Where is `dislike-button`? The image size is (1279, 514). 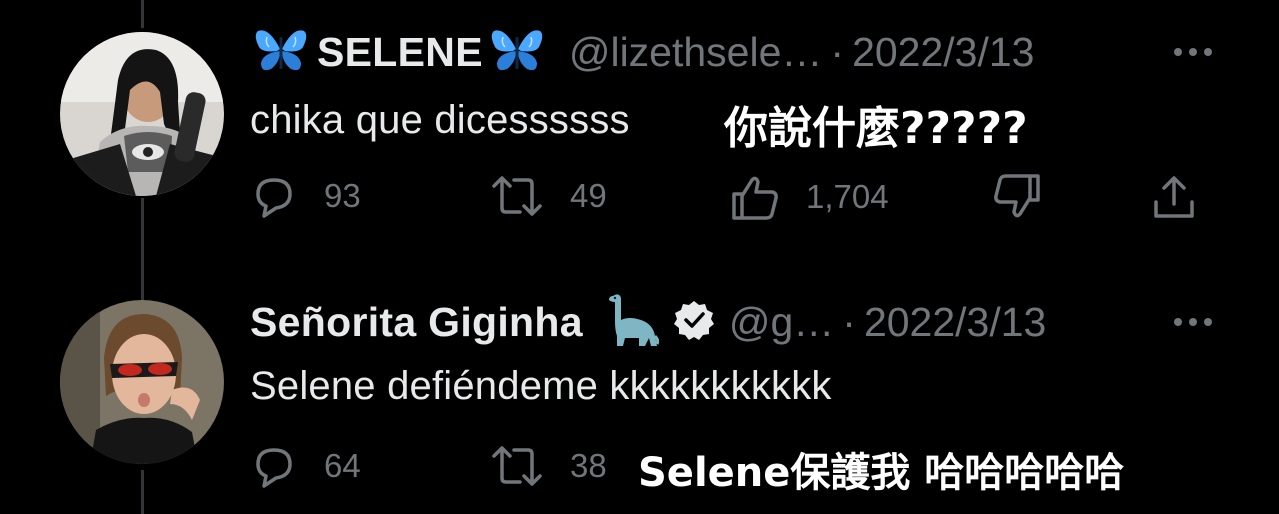 dislike-button is located at coordinates (1017, 197).